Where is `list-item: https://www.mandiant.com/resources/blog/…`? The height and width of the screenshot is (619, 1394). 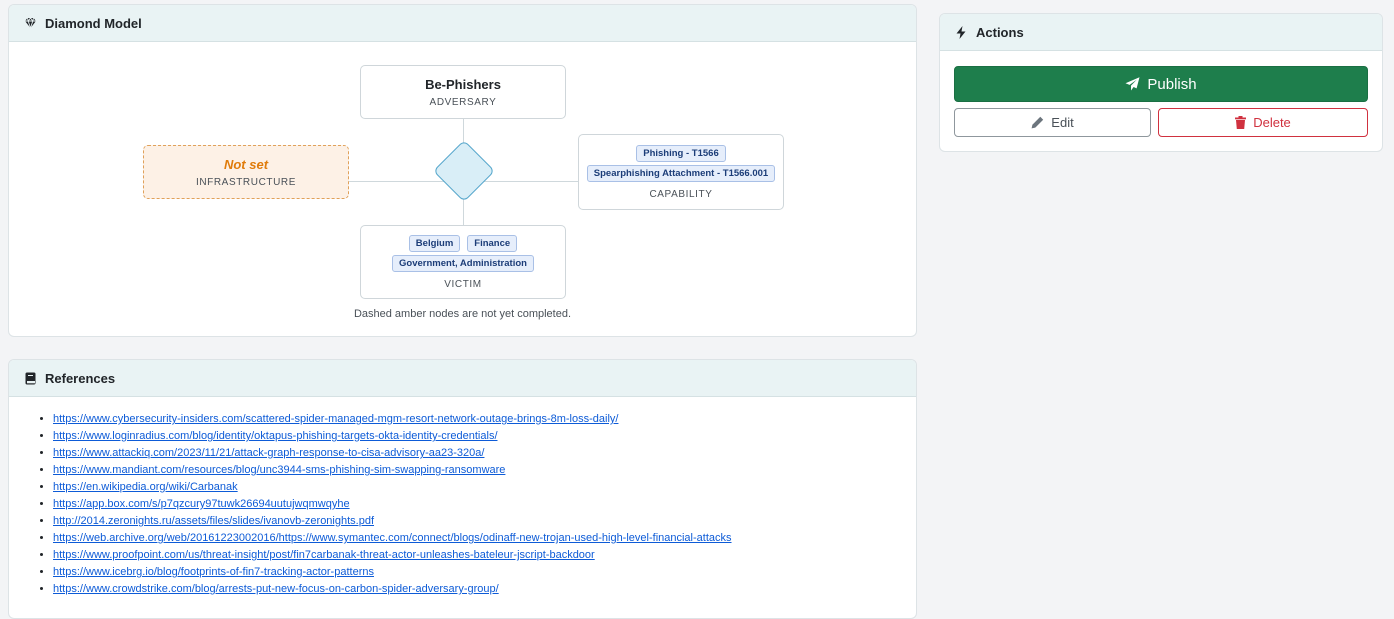 list-item: https://www.mandiant.com/resources/blog/… is located at coordinates (484, 470).